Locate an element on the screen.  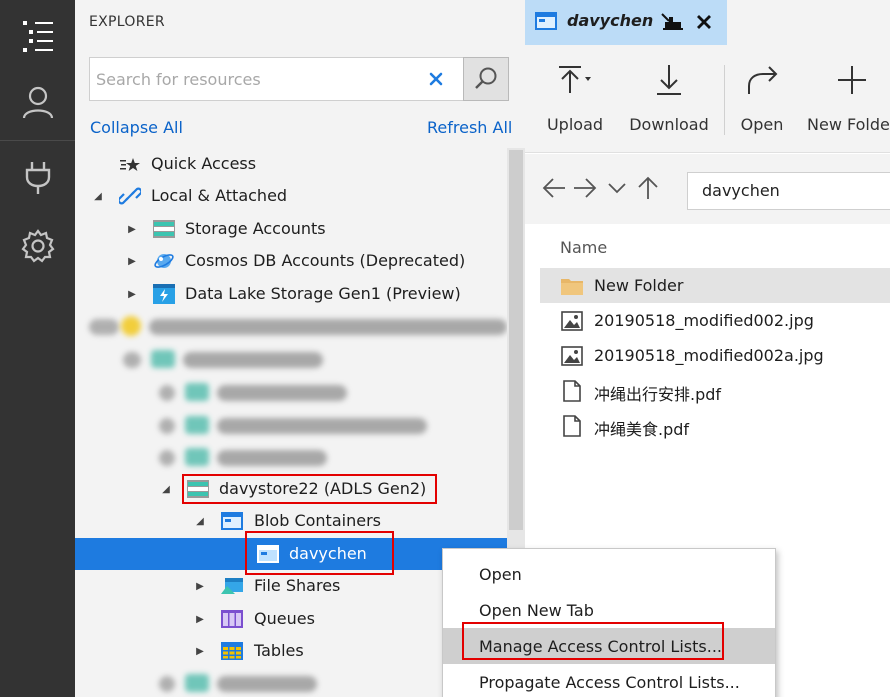
tab-davychen: davychen is located at coordinates (626, 22).